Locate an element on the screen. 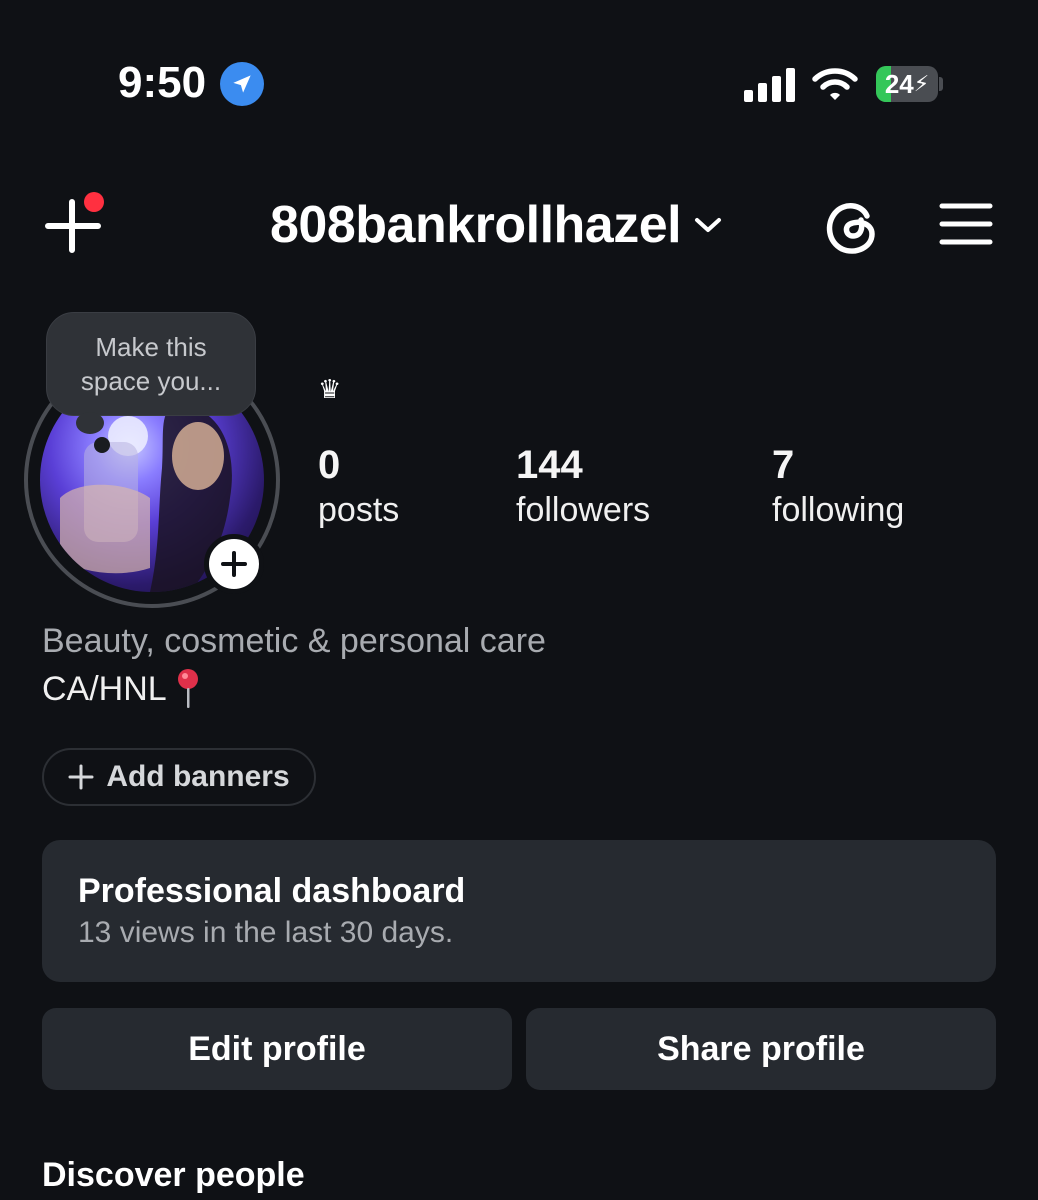 This screenshot has height=1200, width=1038. hamburger-menu-icon is located at coordinates (966, 224).